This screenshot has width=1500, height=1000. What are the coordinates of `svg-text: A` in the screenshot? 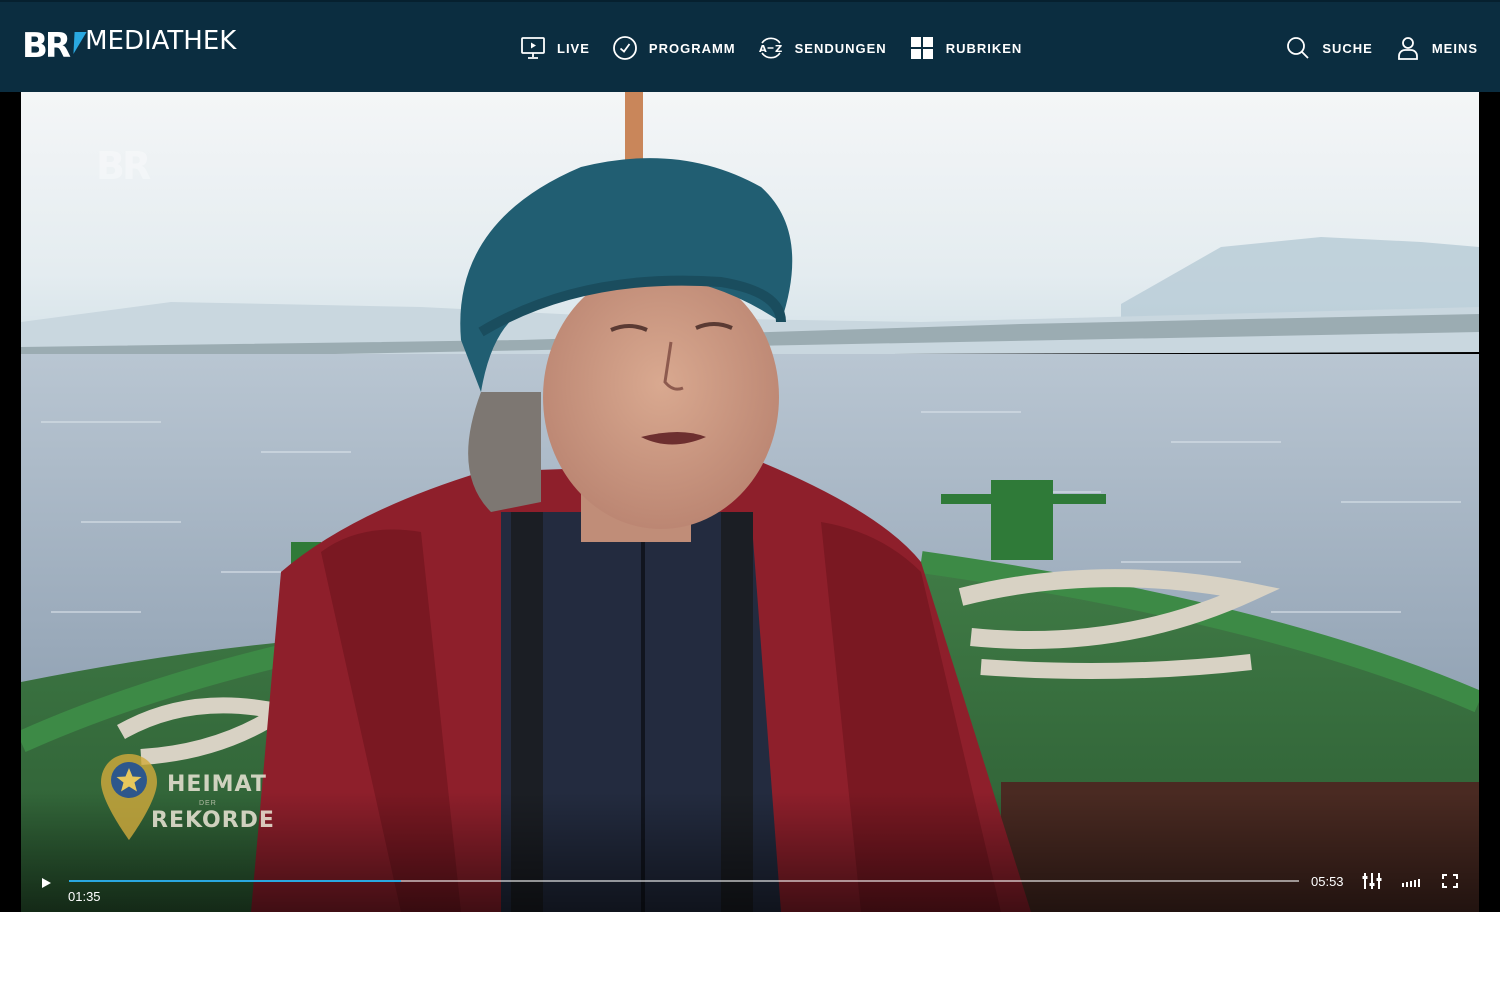 It's located at (763, 49).